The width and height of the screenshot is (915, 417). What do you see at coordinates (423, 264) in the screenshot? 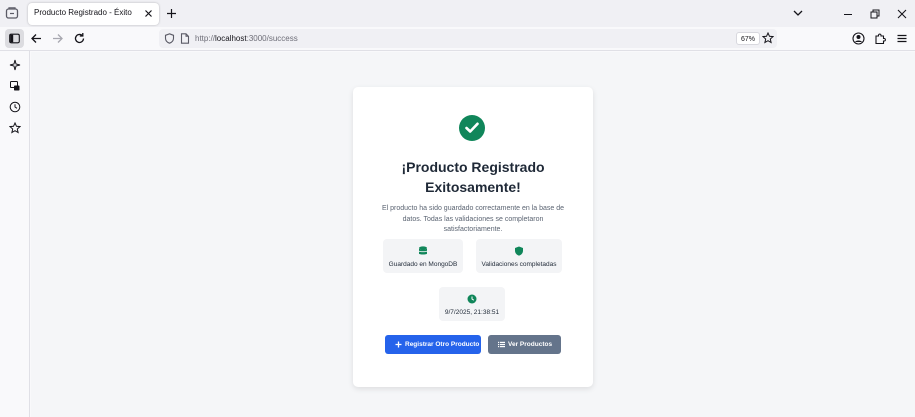
I see `info-saved-label: Guardado en MongoDB` at bounding box center [423, 264].